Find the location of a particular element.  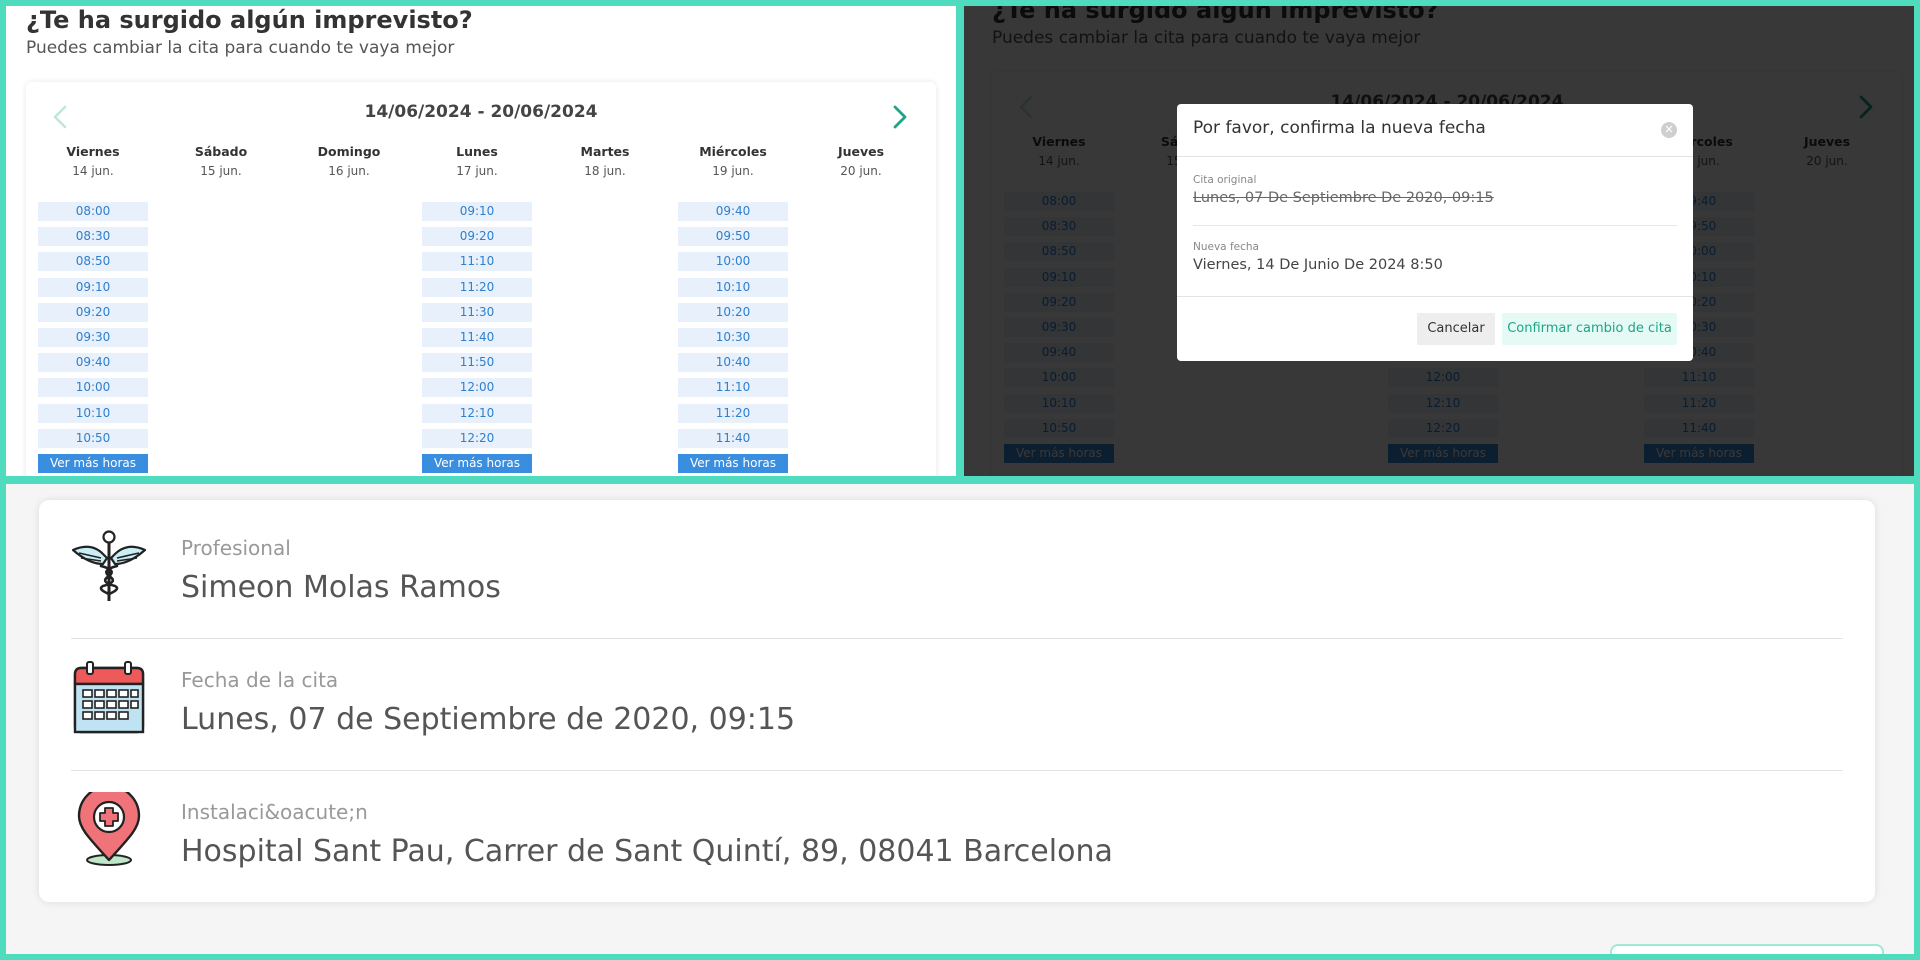

time-slot-button: 09:50 is located at coordinates (733, 237).